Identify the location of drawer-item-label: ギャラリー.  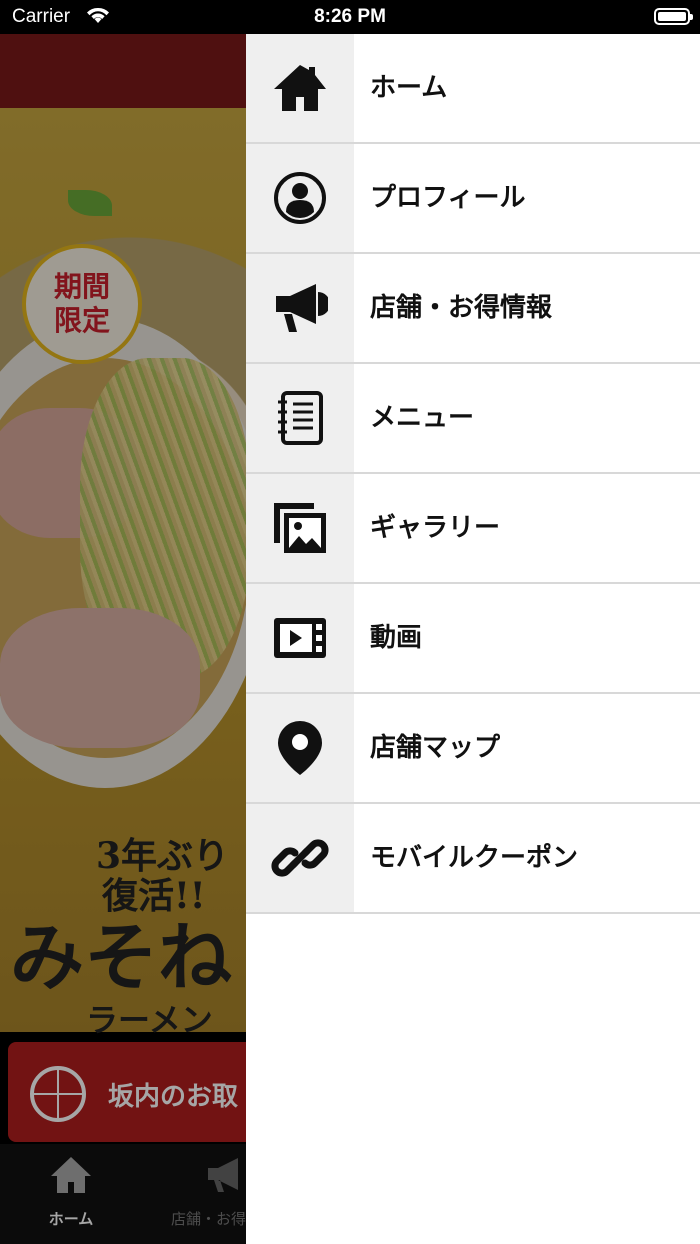
(435, 528).